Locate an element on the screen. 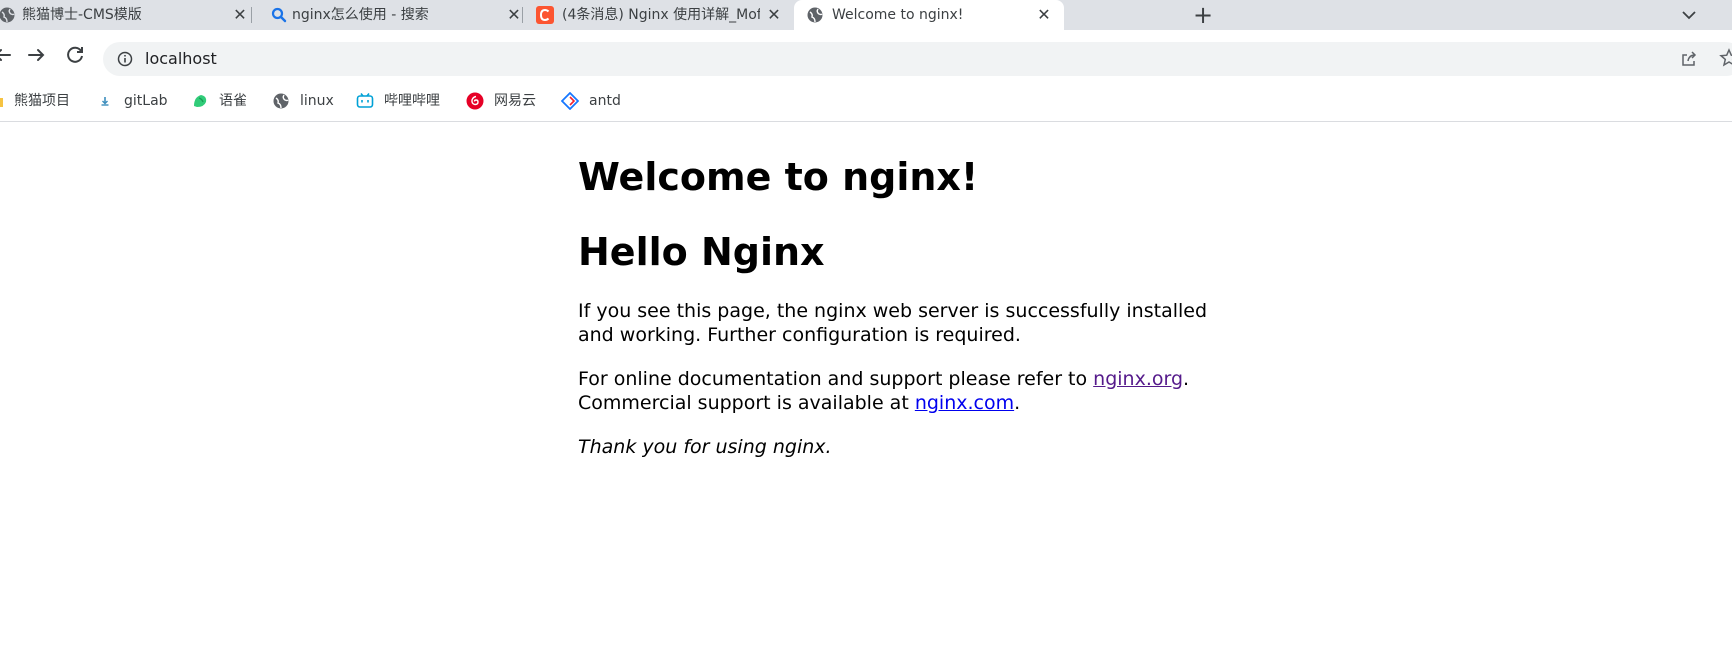  bookmark-label: 熊猫项目 is located at coordinates (42, 101).